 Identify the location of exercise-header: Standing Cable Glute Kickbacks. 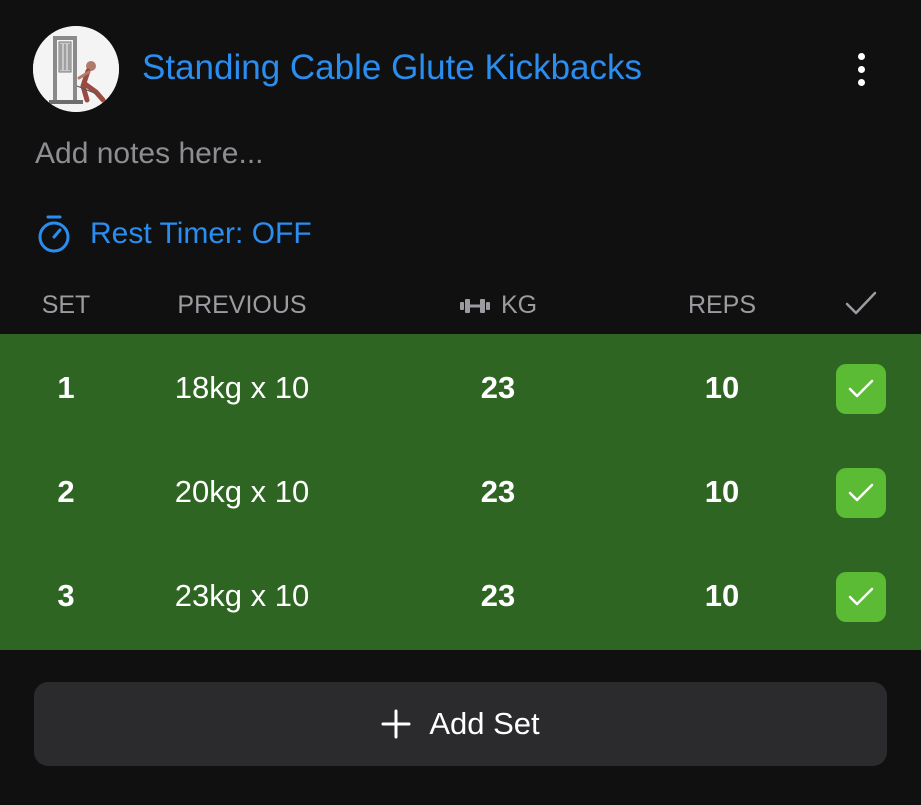
(463, 70).